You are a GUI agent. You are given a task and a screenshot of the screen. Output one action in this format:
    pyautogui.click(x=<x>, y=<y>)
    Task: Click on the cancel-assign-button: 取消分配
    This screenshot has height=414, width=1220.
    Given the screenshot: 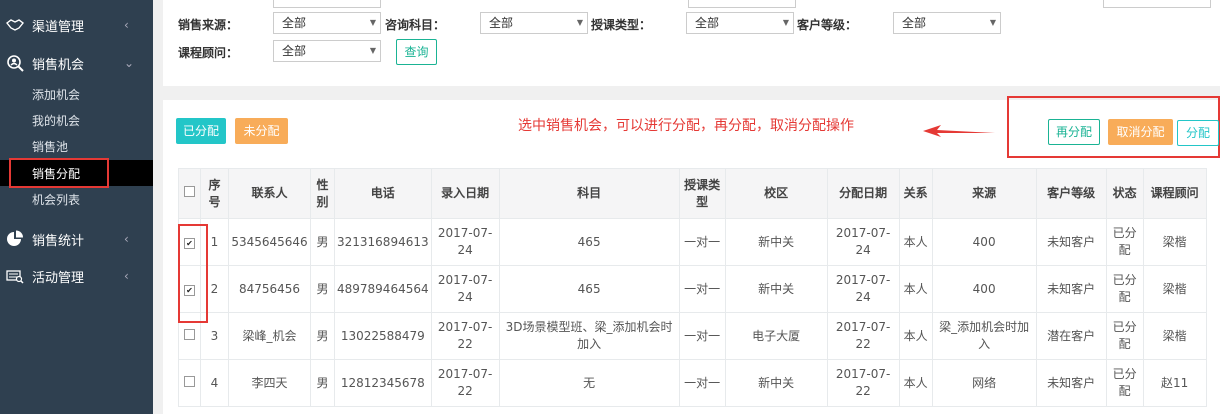 What is the action you would take?
    pyautogui.click(x=1140, y=132)
    